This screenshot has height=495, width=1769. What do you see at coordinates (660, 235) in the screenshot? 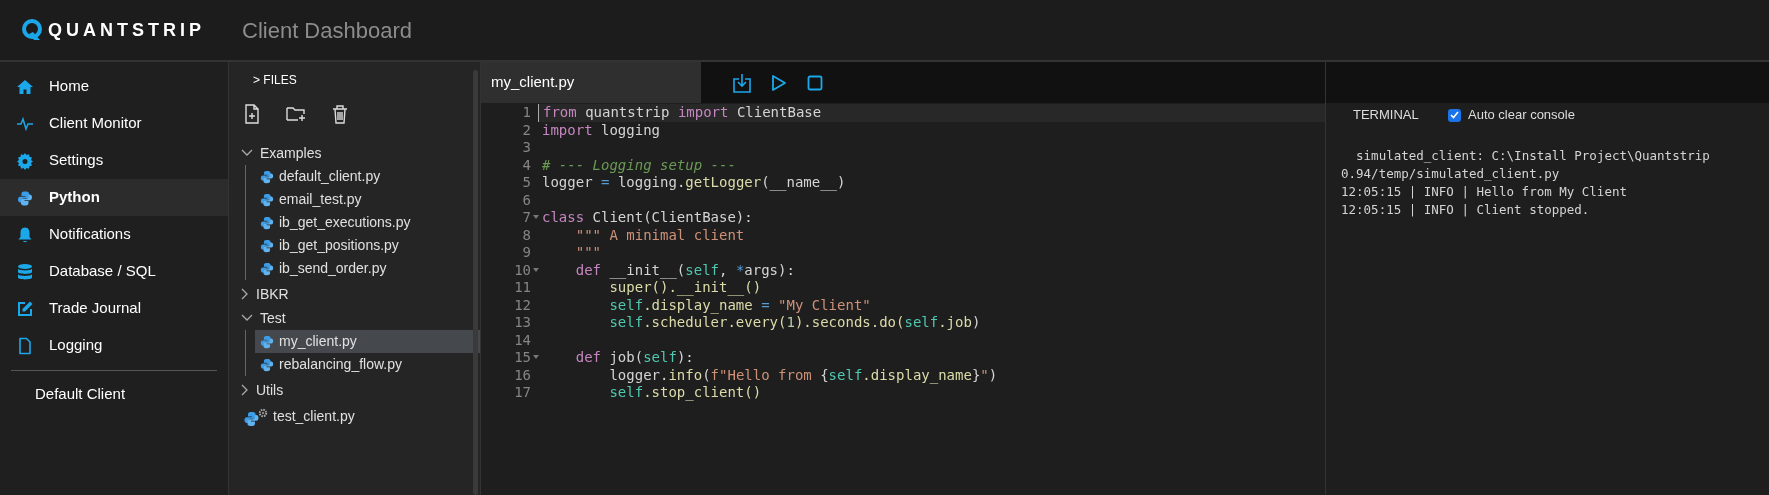
I see `code-line: """ A minimal client` at bounding box center [660, 235].